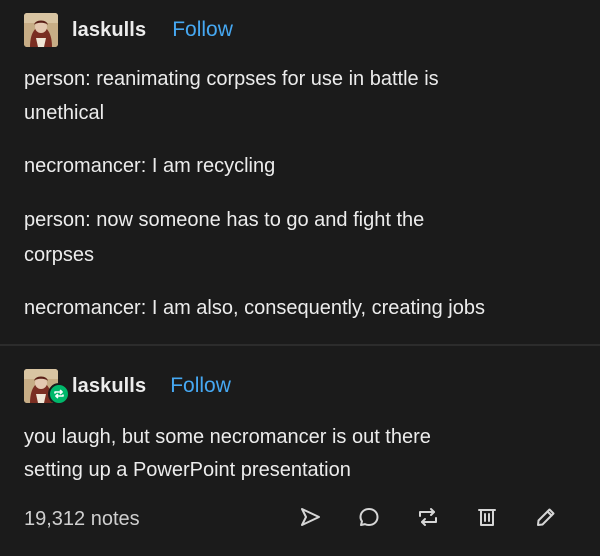  What do you see at coordinates (187, 470) in the screenshot?
I see `post-text-line: setting up a PowerPoint presentation` at bounding box center [187, 470].